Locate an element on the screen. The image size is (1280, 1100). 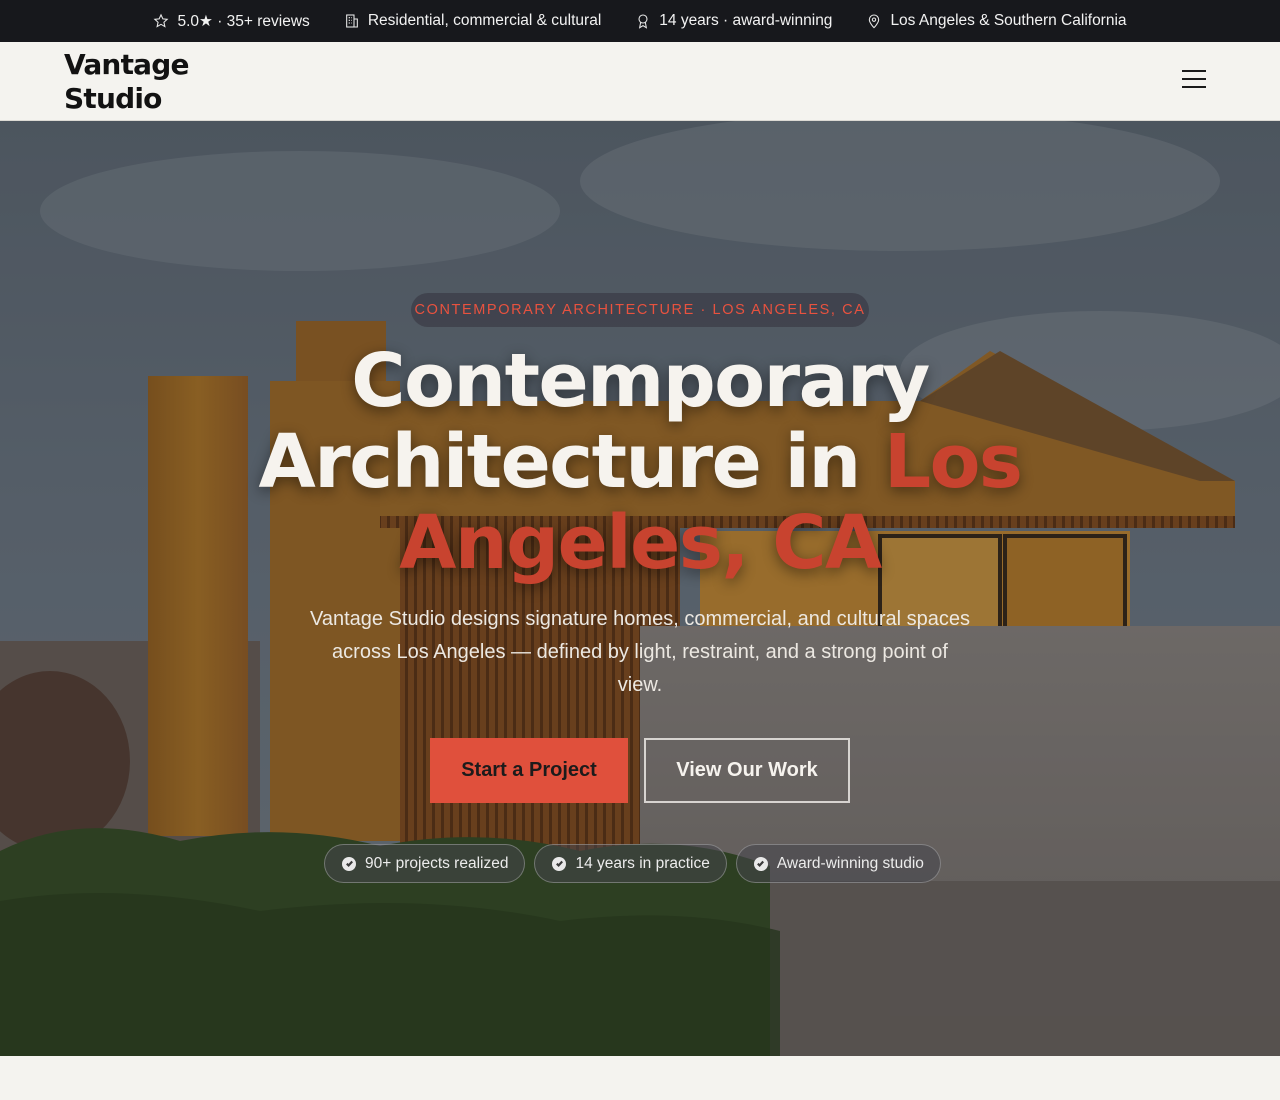
experience-info: 14 years · award-winning is located at coordinates (733, 21).